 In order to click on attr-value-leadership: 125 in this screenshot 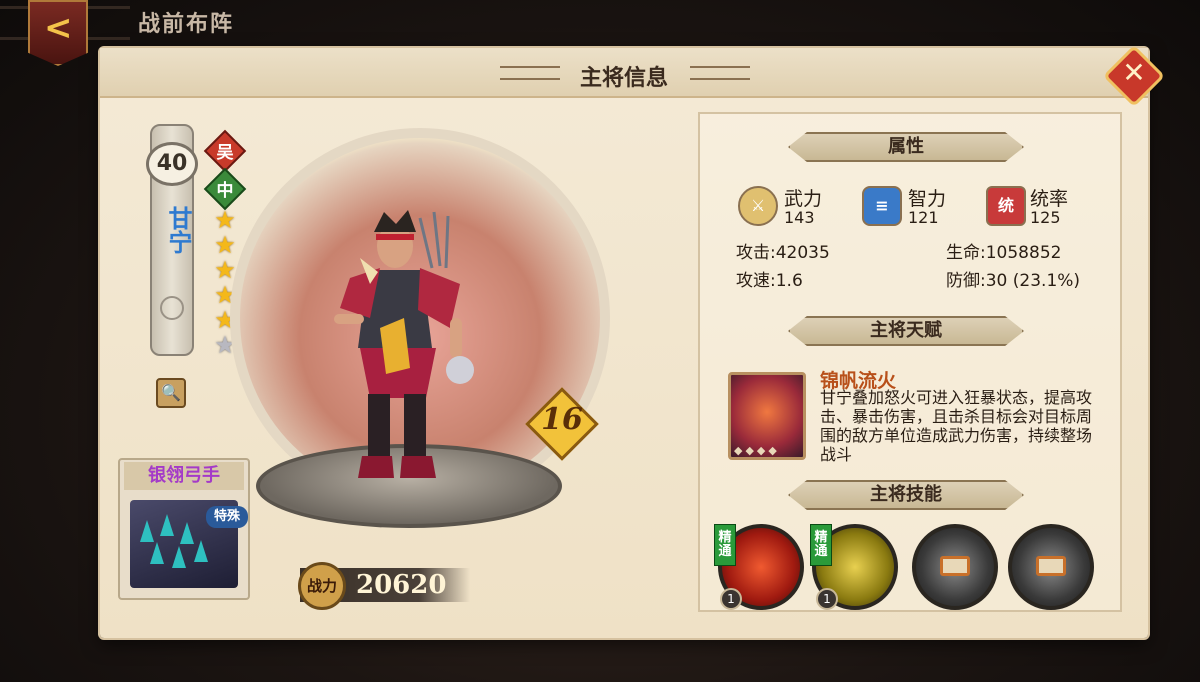, I will do `click(1045, 217)`.